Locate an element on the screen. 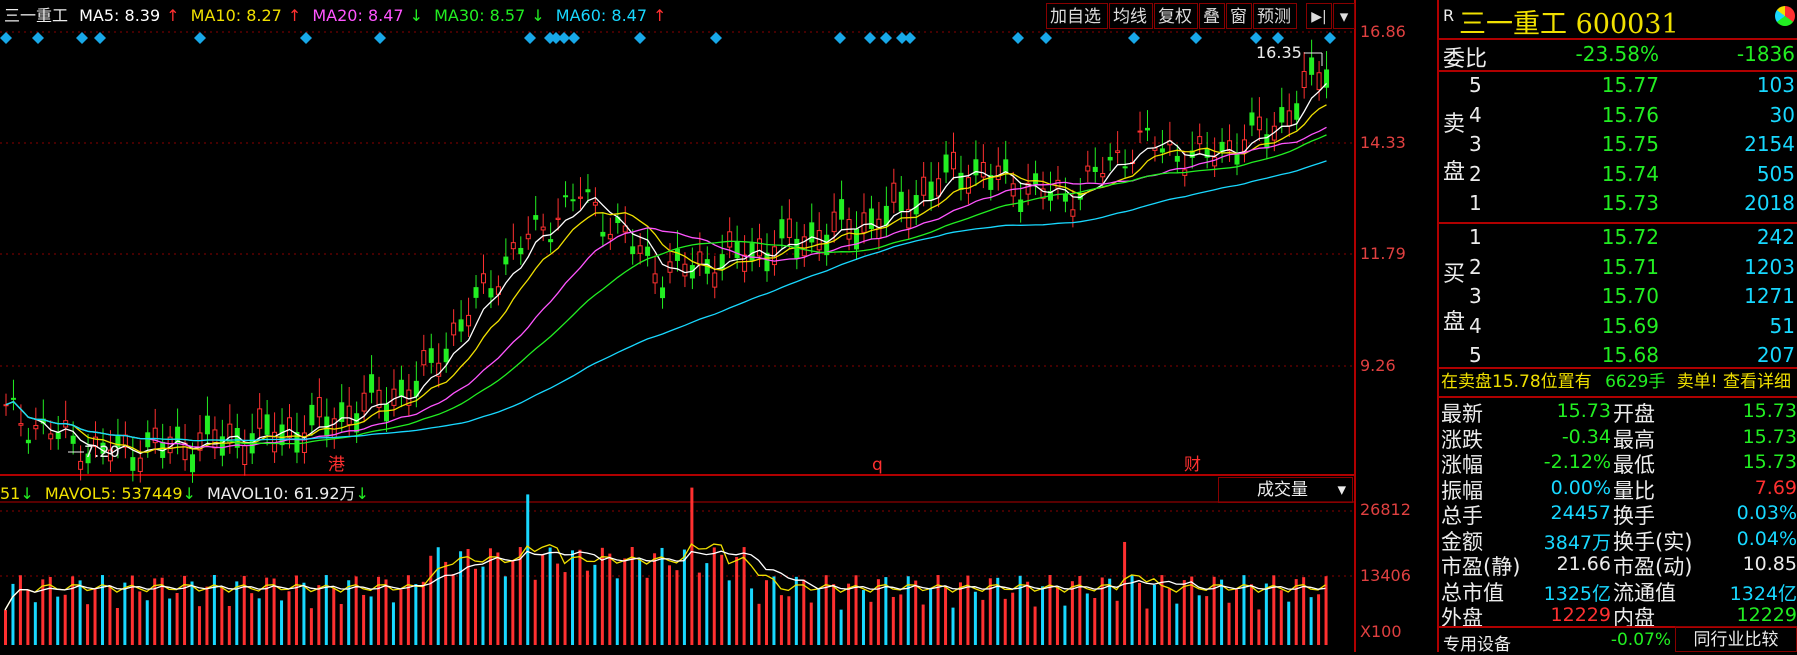 The height and width of the screenshot is (655, 1797). buy-price: 15.72 is located at coordinates (1604, 237).